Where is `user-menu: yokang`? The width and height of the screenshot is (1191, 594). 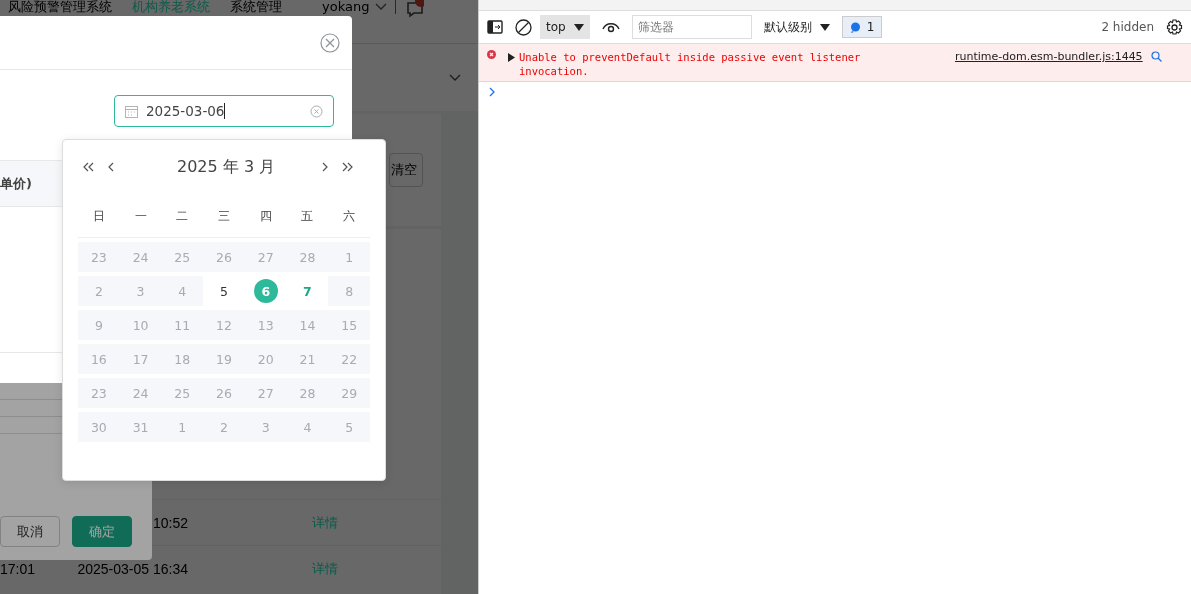 user-menu: yokang is located at coordinates (346, 7).